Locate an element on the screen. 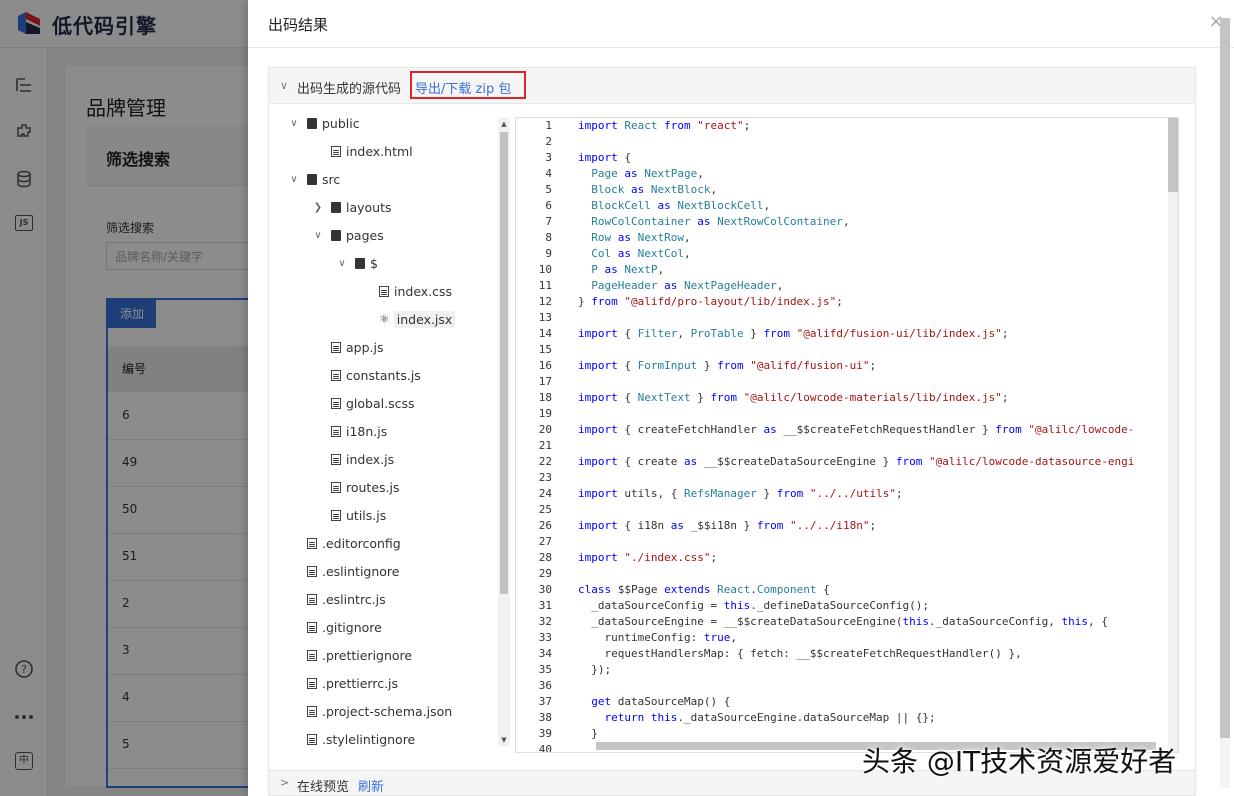 This screenshot has height=796, width=1234. tree-item: ∨ $ is located at coordinates (356, 263).